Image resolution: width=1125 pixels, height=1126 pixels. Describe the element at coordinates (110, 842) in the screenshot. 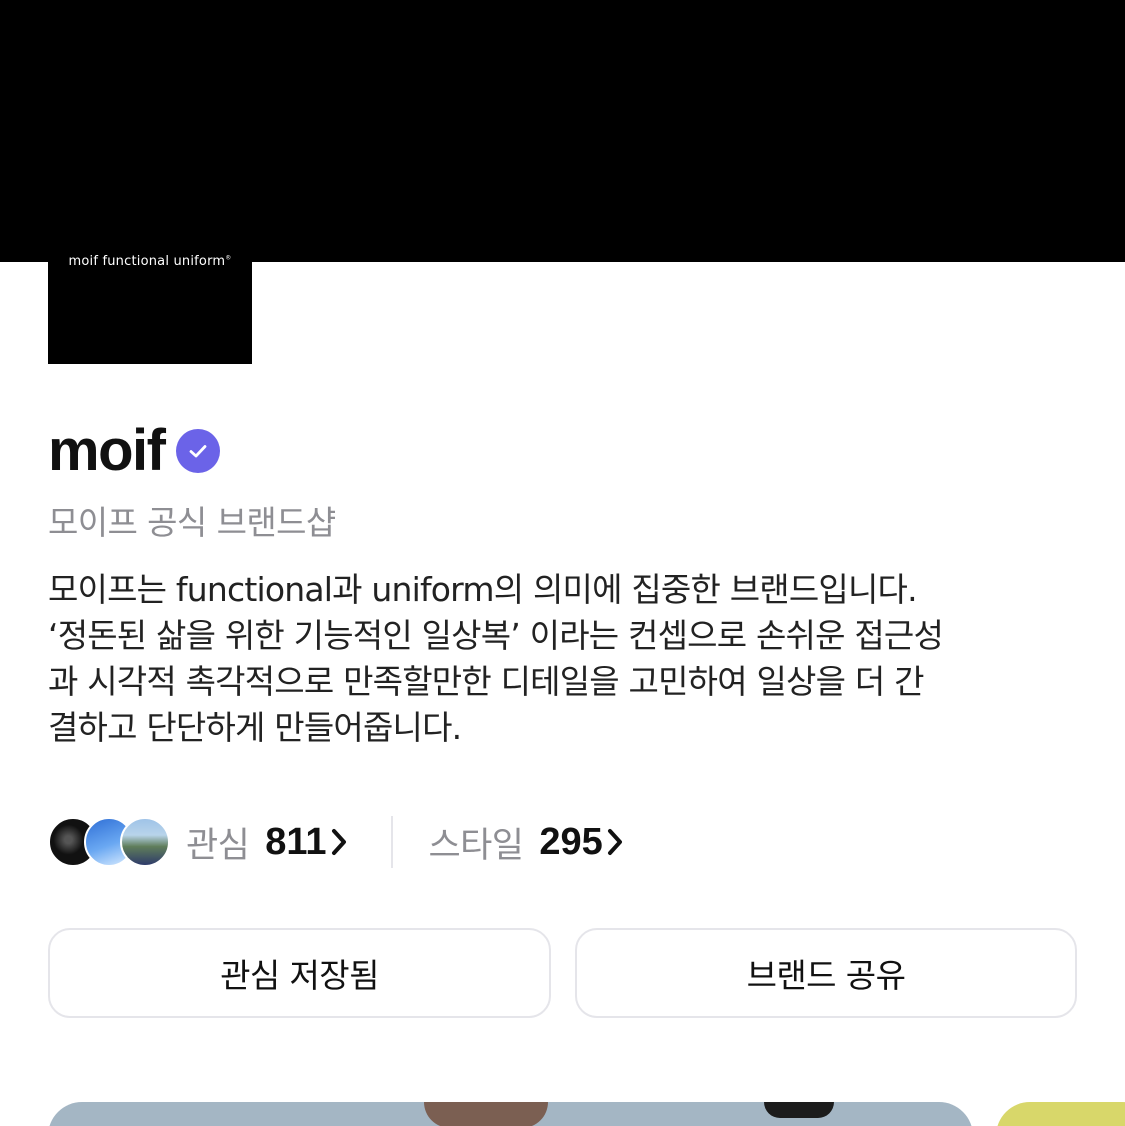

I see `follower-avatars` at that location.